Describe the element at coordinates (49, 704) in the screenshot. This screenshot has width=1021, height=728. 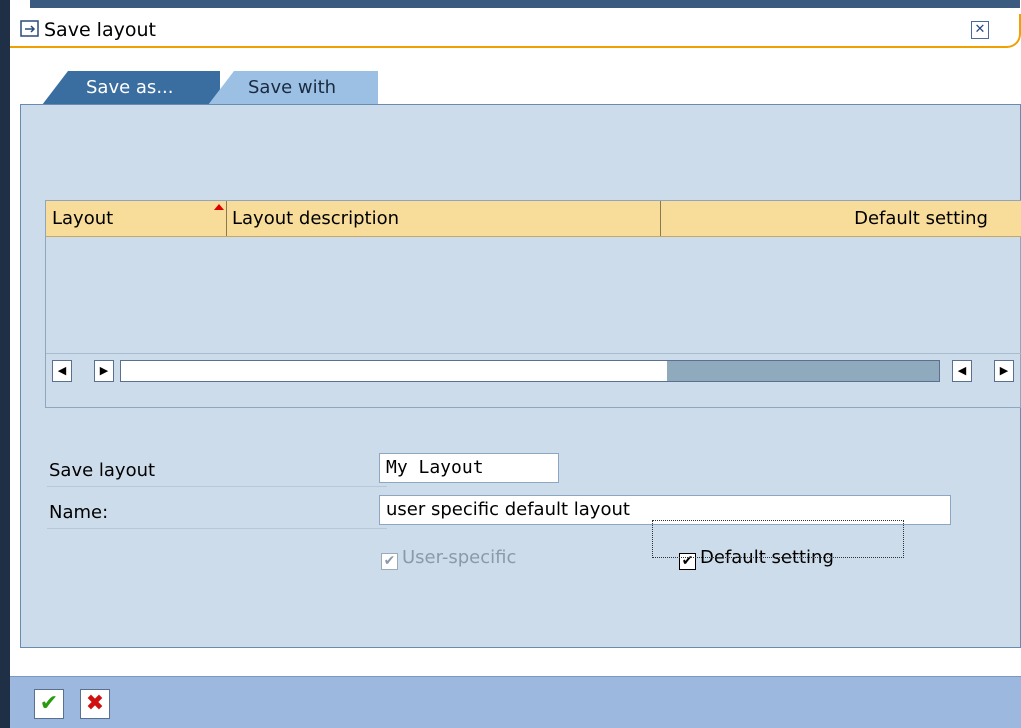
I see `checkmark-icon: ✔` at that location.